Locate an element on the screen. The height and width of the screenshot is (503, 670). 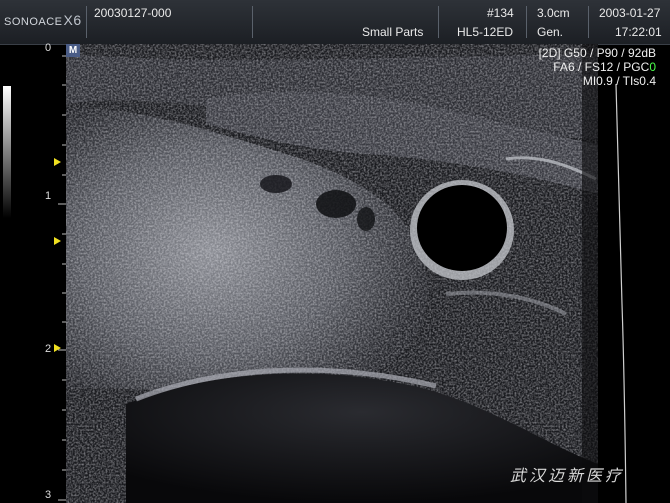
pgc-value: 0 is located at coordinates (652, 67).